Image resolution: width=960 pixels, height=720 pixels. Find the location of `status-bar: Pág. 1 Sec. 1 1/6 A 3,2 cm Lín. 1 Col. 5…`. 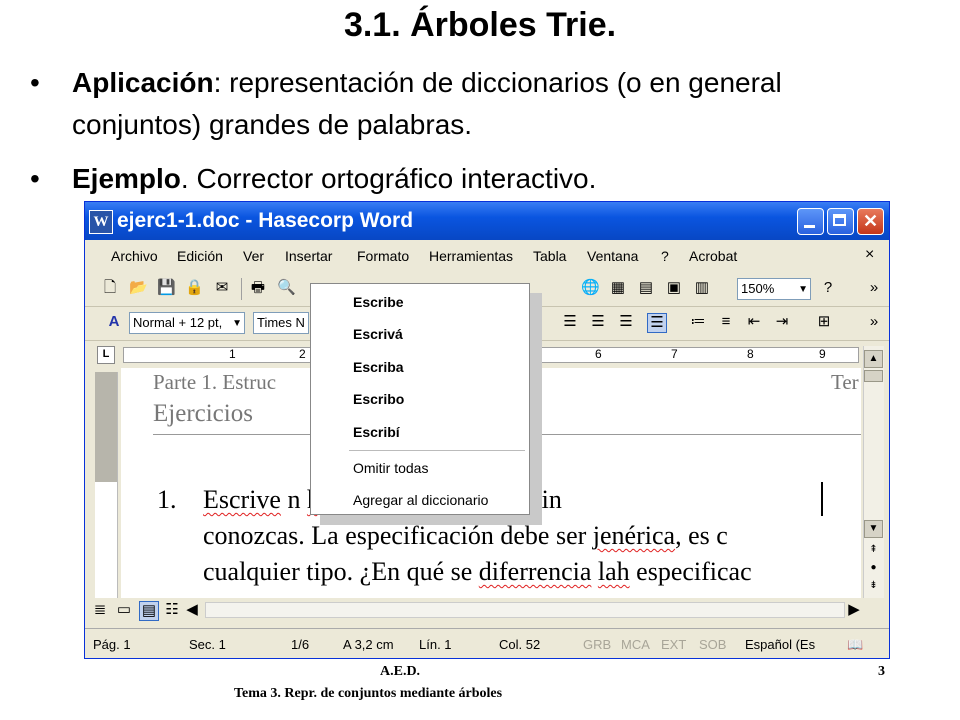

status-bar: Pág. 1 Sec. 1 1/6 A 3,2 cm Lín. 1 Col. 5… is located at coordinates (487, 643).